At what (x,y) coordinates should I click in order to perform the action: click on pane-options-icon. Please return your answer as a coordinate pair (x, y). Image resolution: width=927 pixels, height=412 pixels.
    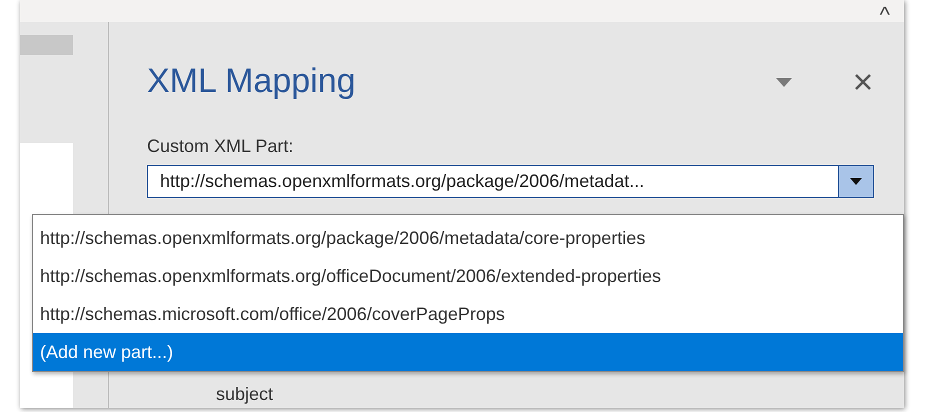
    Looking at the image, I should click on (784, 82).